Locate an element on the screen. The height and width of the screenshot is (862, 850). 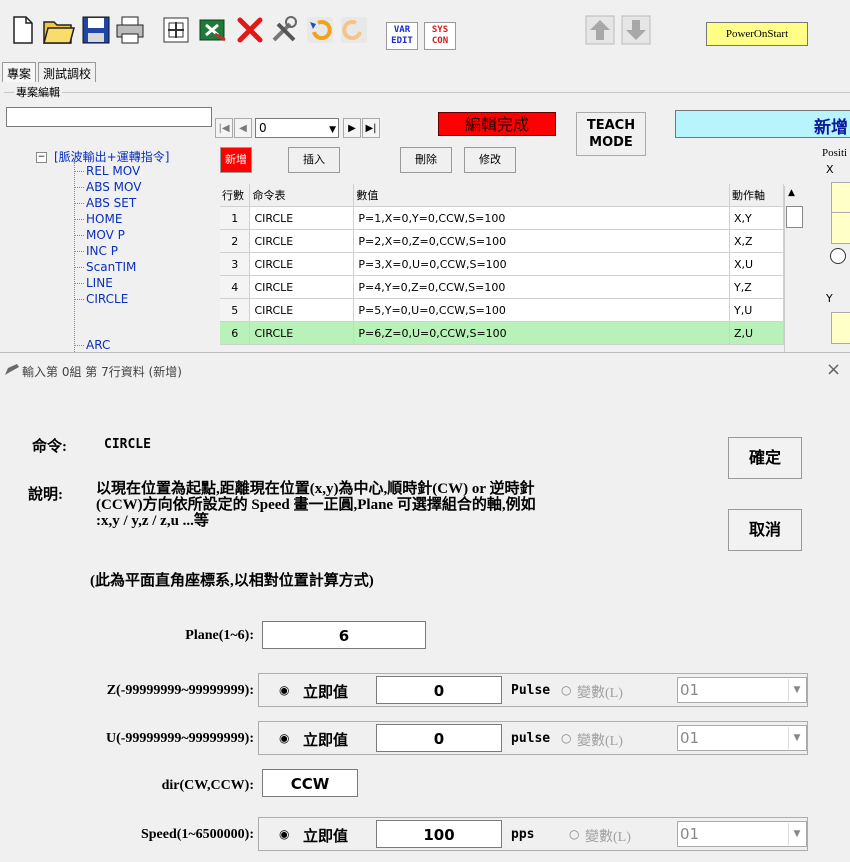
col-header-line: 行數 is located at coordinates (235, 195).